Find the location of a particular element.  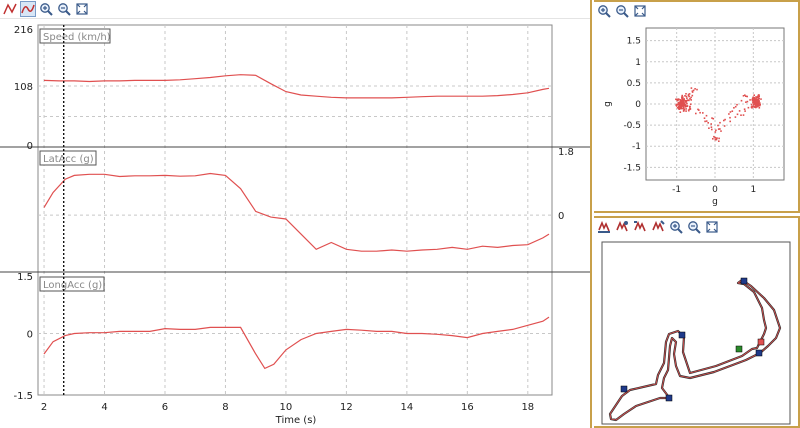

x-tick-label: 14 is located at coordinates (407, 407).